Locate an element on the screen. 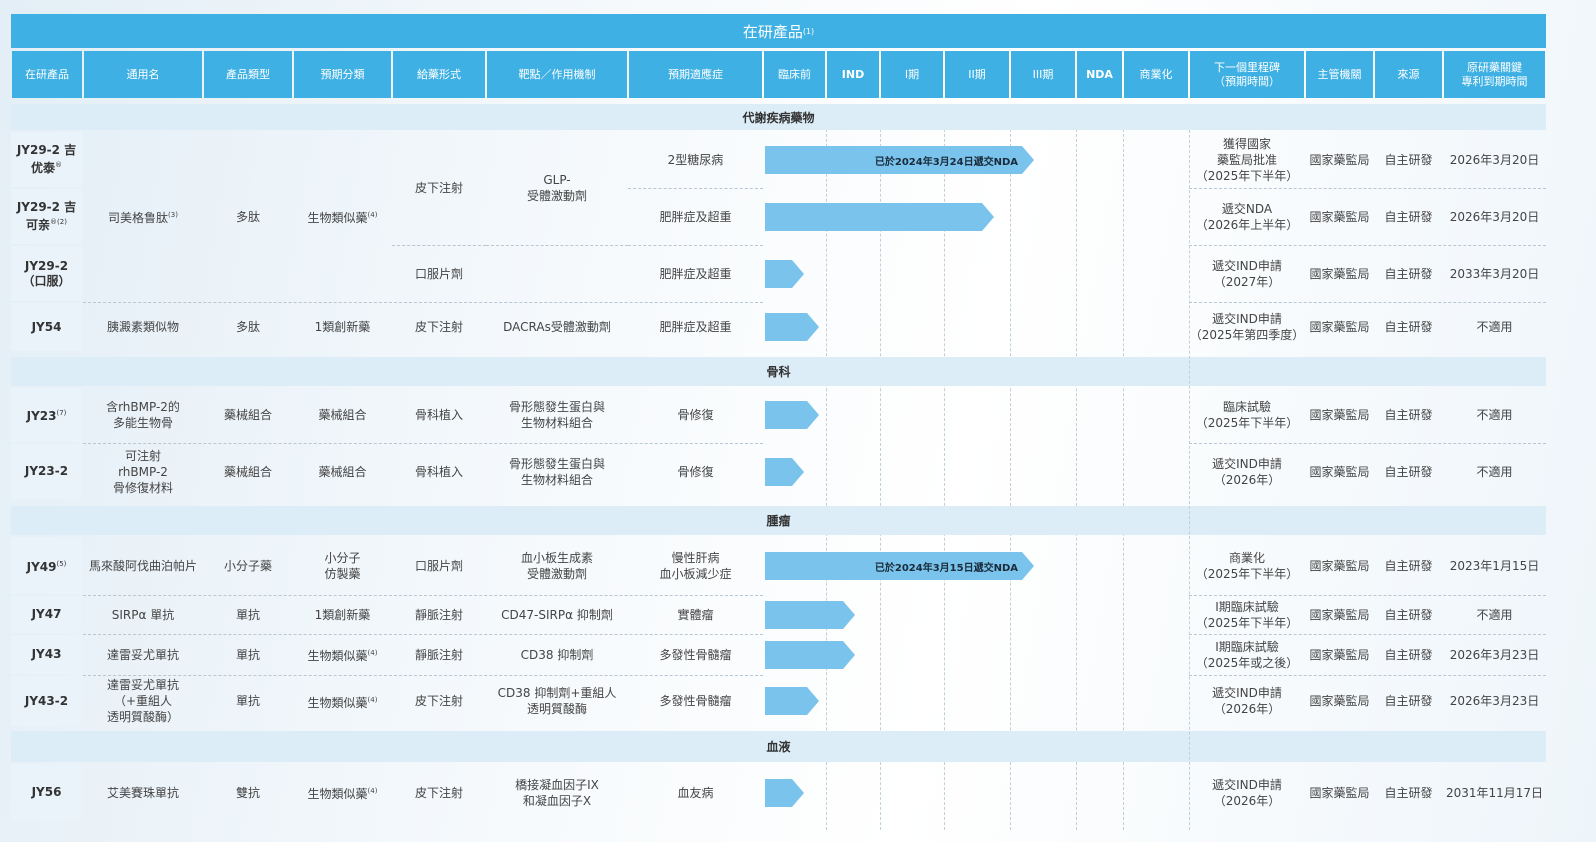 Image resolution: width=1596 pixels, height=842 pixels. product-type-text: 雙抗 is located at coordinates (247, 792).